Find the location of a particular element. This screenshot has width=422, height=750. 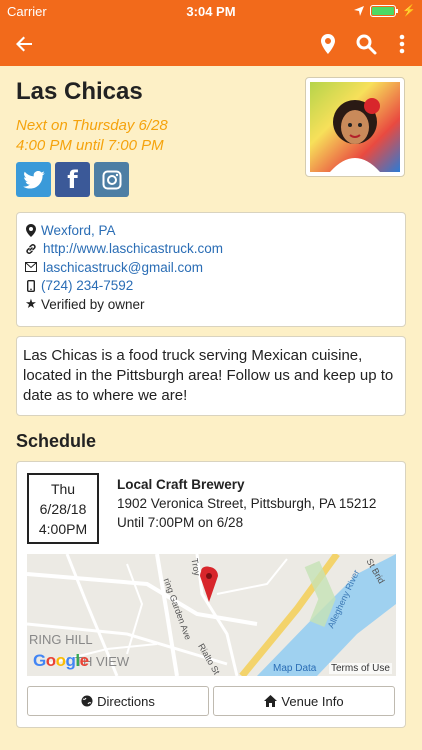

date-date: 6/28/18 is located at coordinates (63, 509).